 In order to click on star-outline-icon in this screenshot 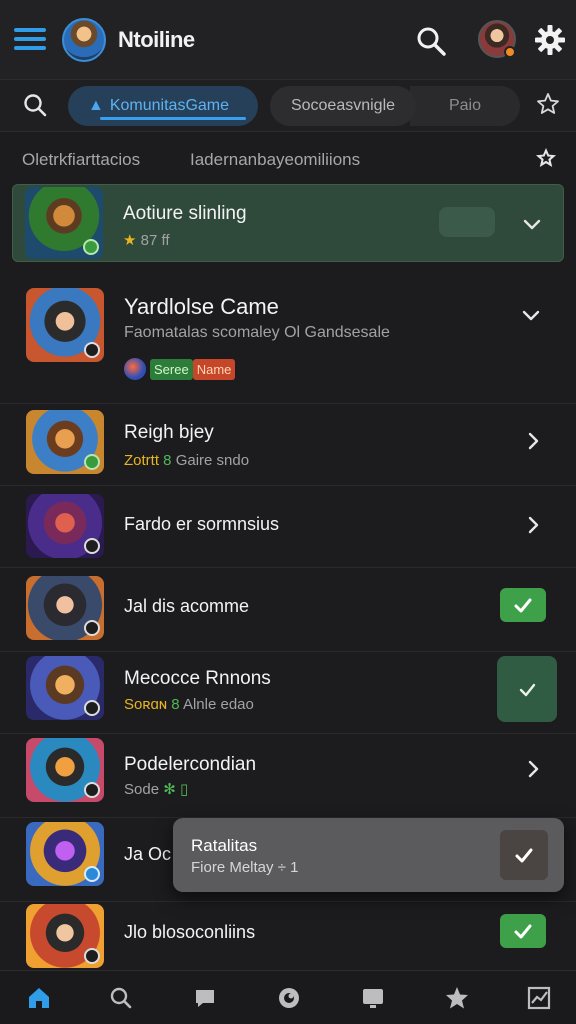, I will do `click(548, 104)`.